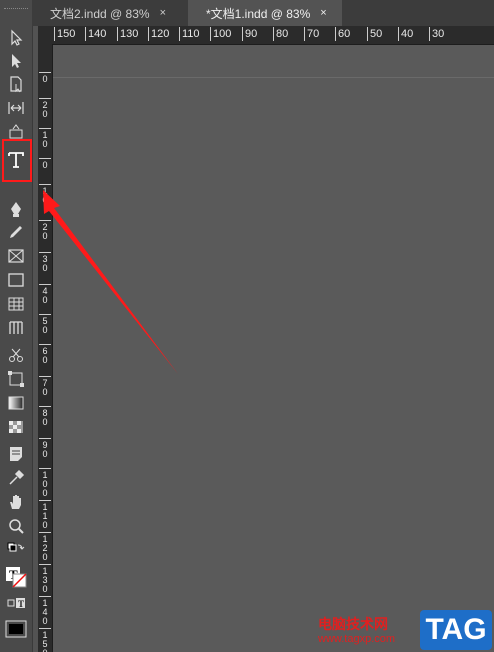 This screenshot has height=652, width=494. What do you see at coordinates (405, 34) in the screenshot?
I see `ruler-tick-label: 40` at bounding box center [405, 34].